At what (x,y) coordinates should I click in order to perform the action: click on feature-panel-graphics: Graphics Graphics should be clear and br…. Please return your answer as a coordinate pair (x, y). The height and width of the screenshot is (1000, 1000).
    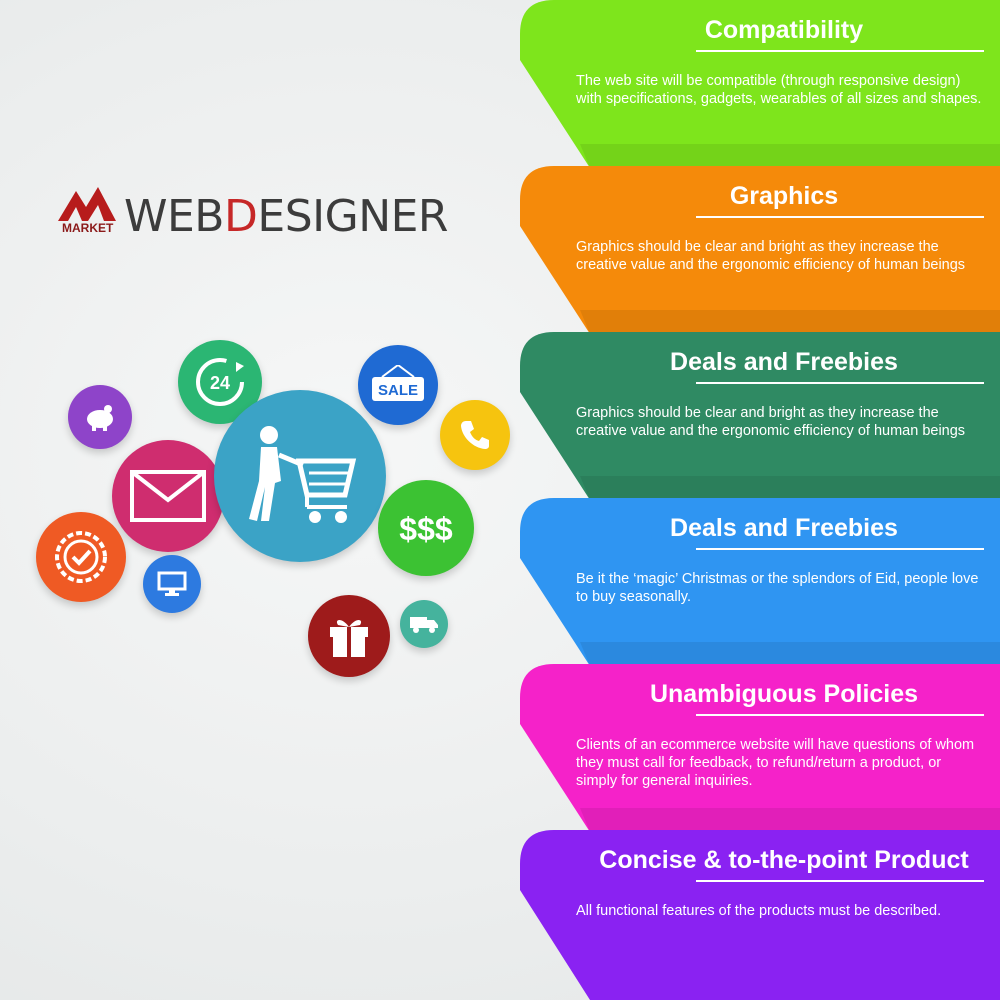
    Looking at the image, I should click on (760, 250).